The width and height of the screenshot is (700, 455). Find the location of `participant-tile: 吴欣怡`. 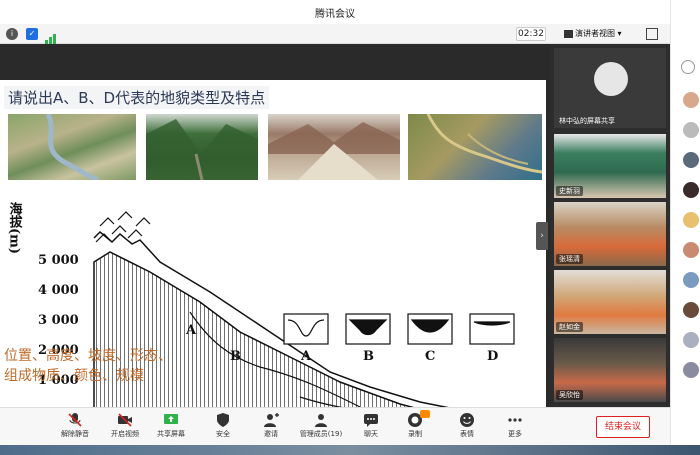

participant-tile: 吴欣怡 is located at coordinates (610, 370).